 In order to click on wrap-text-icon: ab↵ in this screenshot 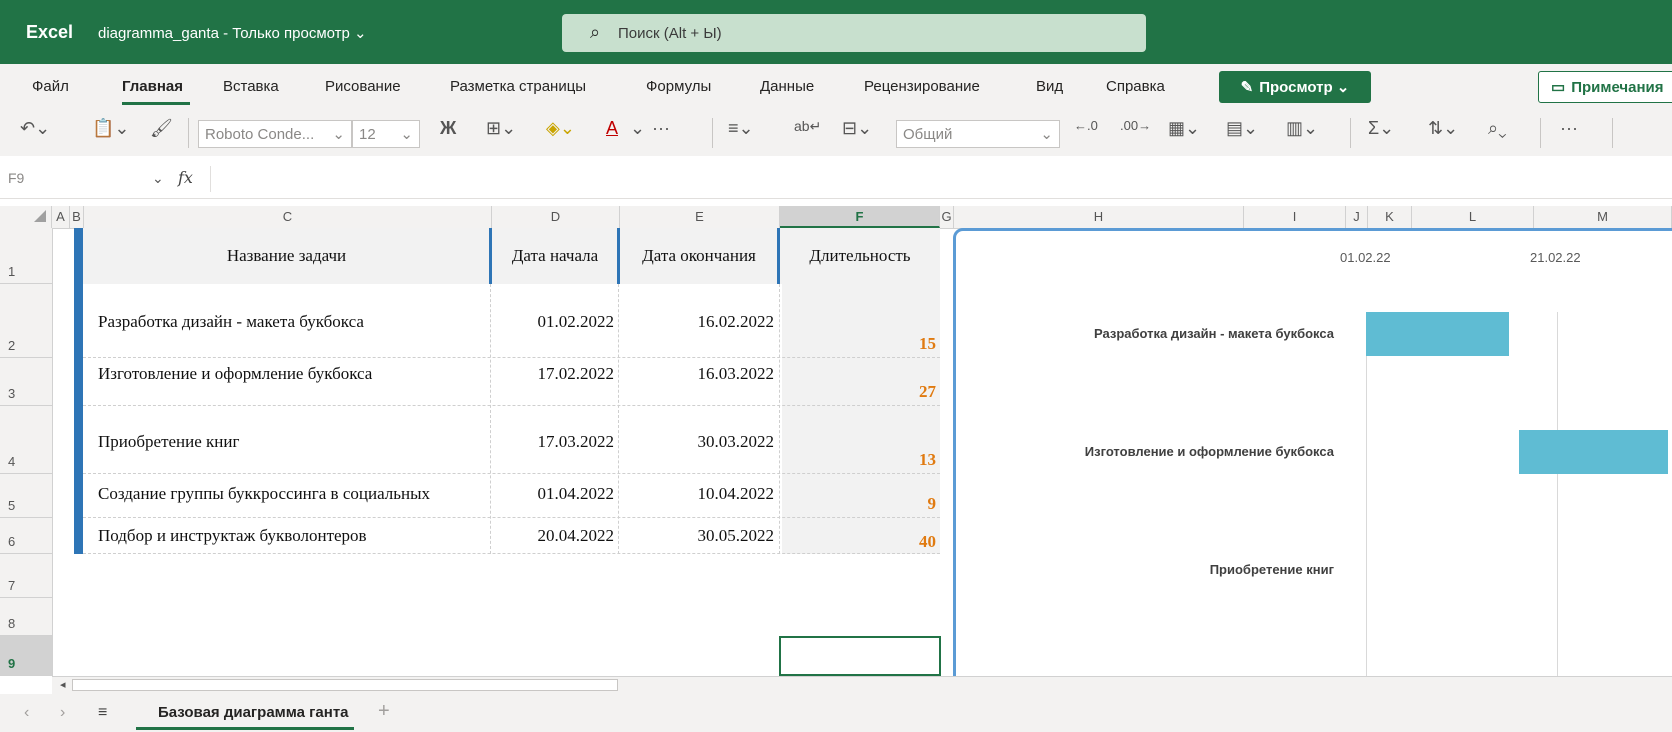, I will do `click(807, 126)`.